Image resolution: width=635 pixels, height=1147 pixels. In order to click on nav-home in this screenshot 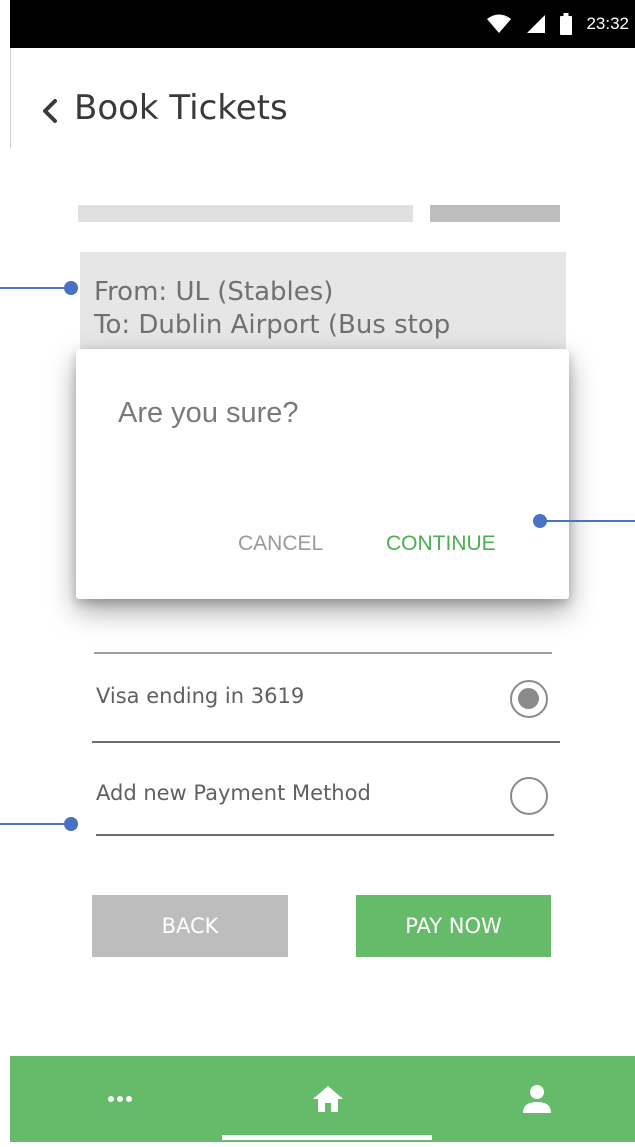, I will do `click(328, 1099)`.